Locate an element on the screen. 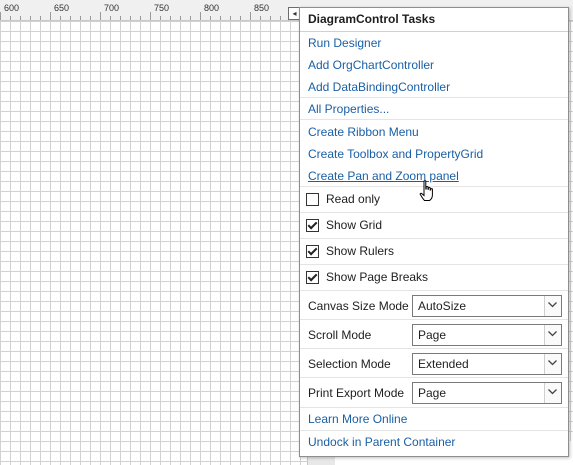 Image resolution: width=573 pixels, height=465 pixels. canvas-size-mode-row: Canvas Size Mode AutoSize is located at coordinates (434, 306).